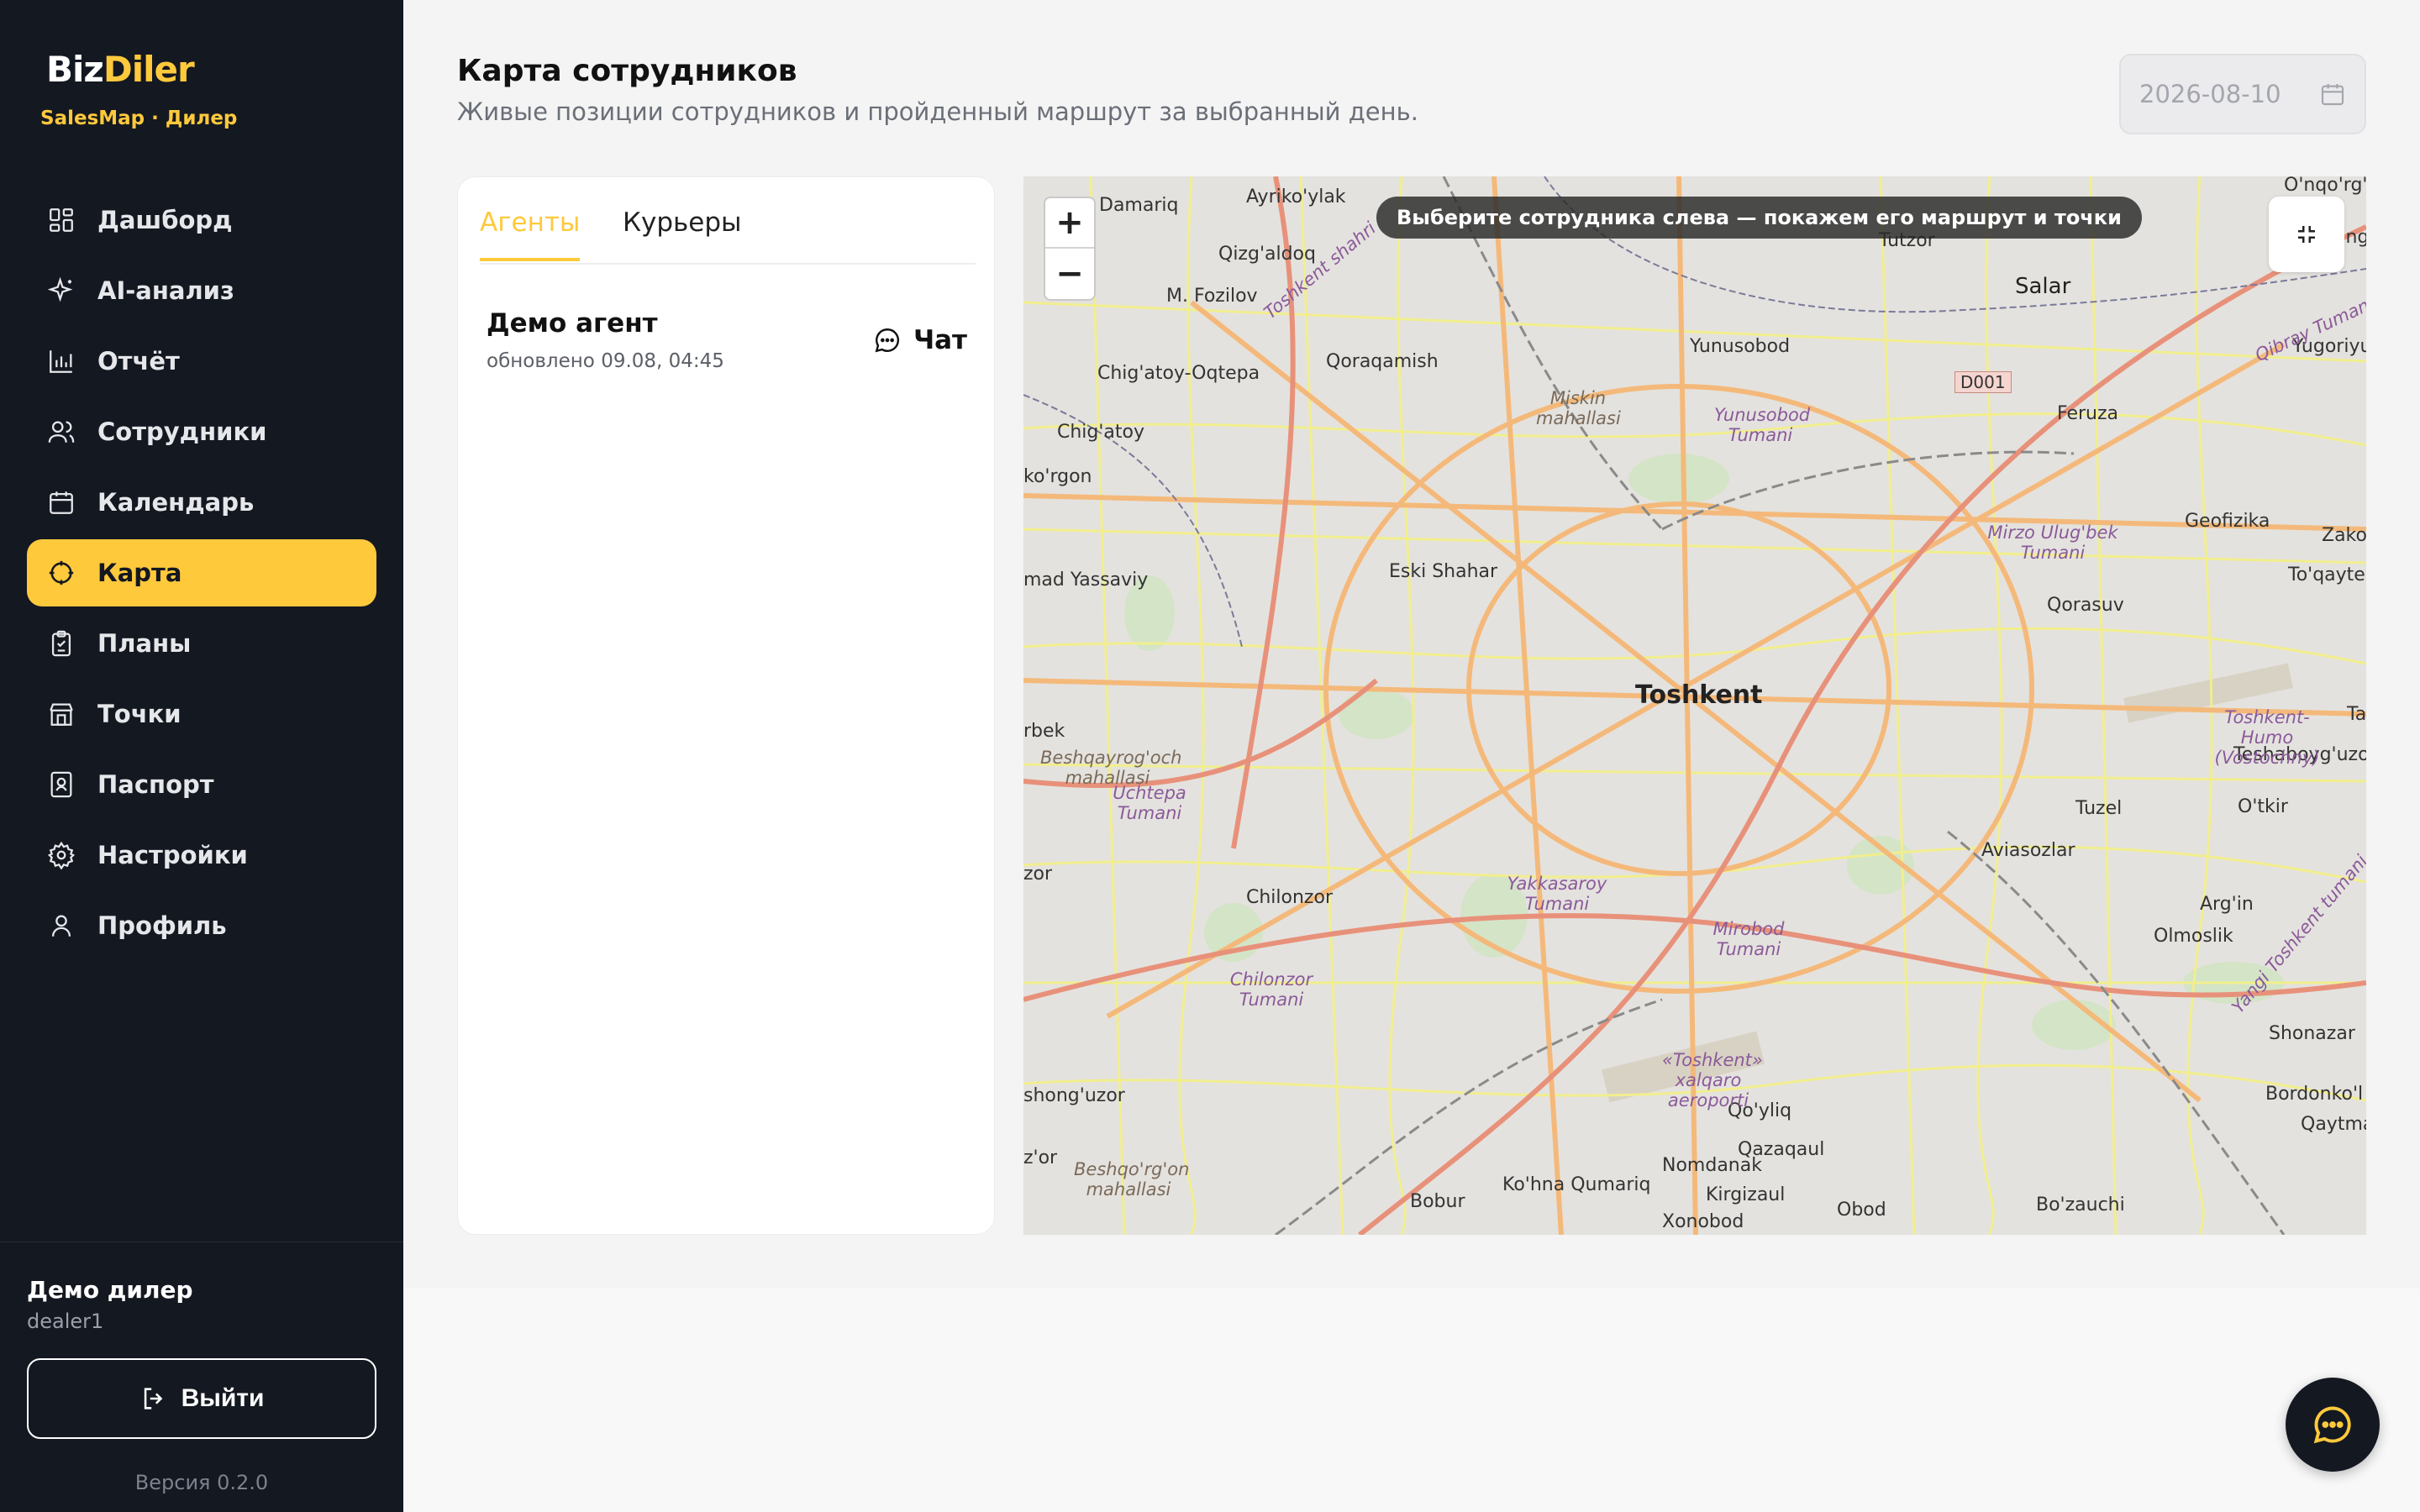 The height and width of the screenshot is (1512, 2420). I want to click on map-label: Arg'in, so click(2227, 904).